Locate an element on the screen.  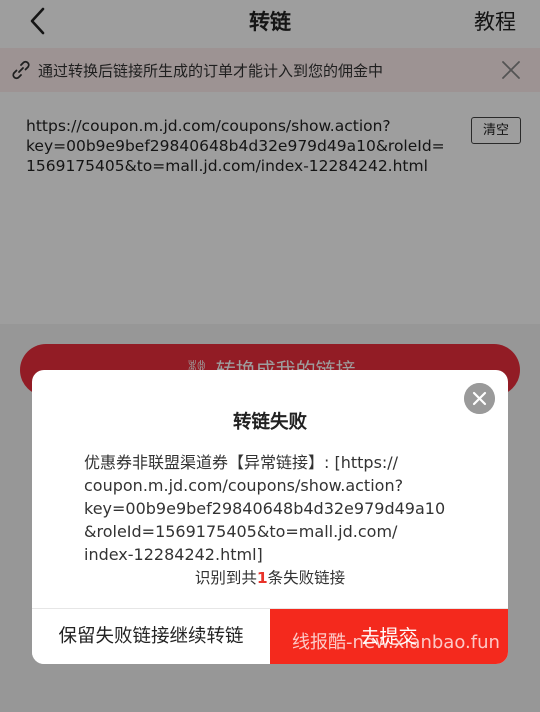
dialog-title: 转链失败 is located at coordinates (269, 422).